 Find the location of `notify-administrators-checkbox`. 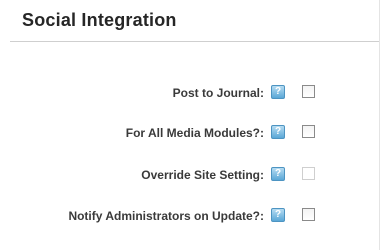

notify-administrators-checkbox is located at coordinates (308, 214).